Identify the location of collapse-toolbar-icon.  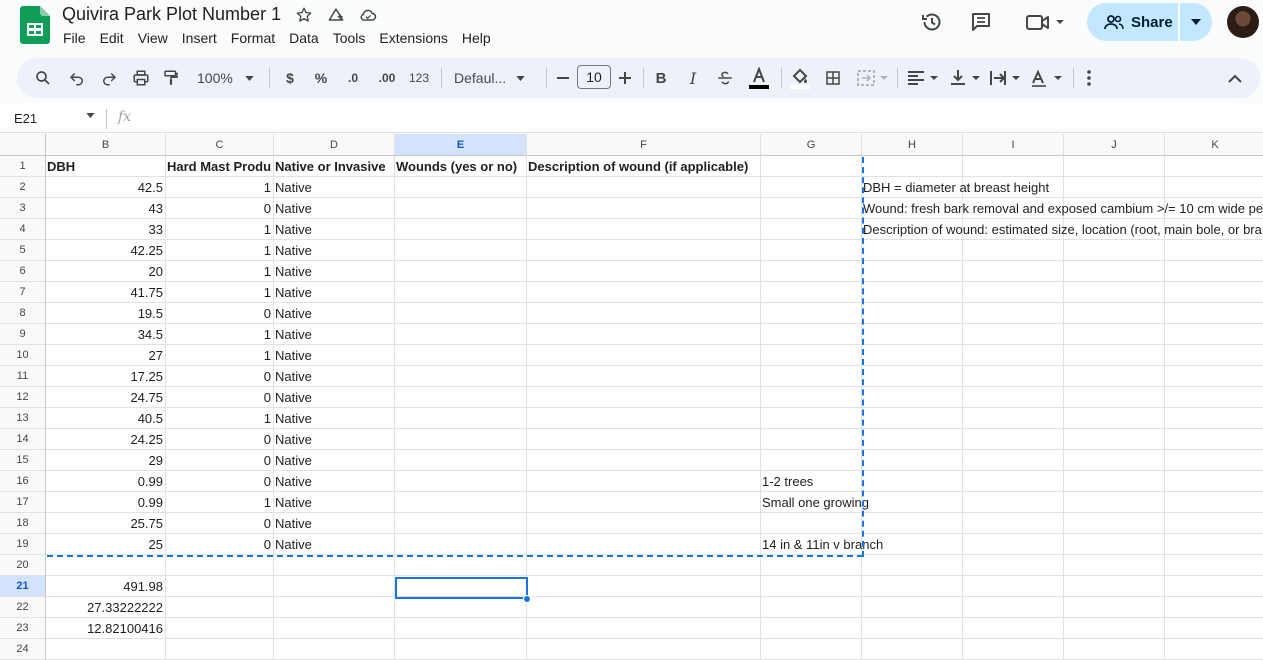
(1235, 78).